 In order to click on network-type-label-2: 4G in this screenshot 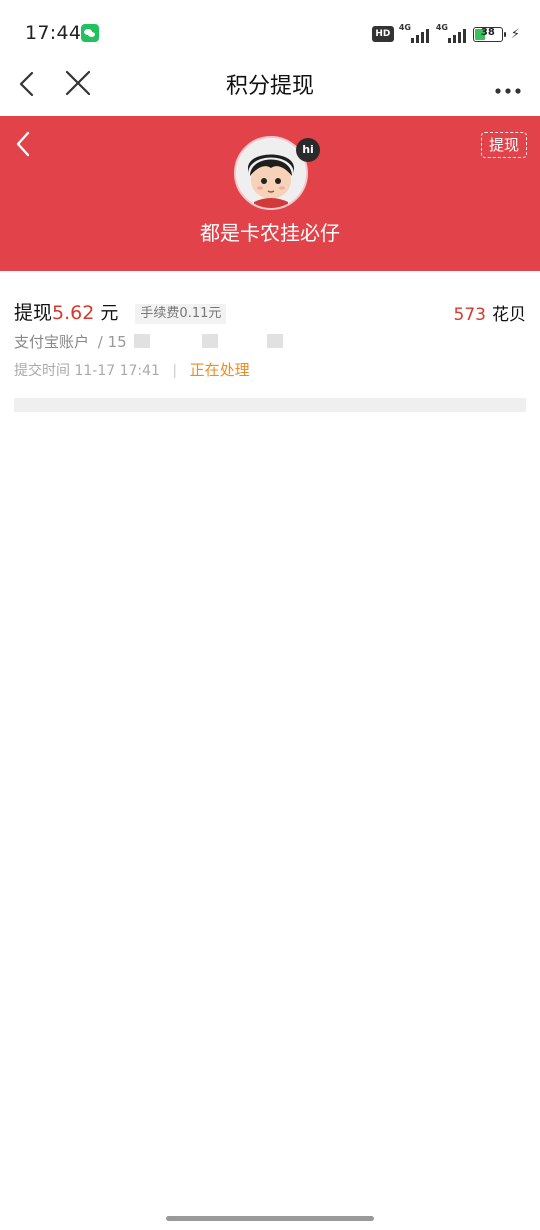, I will do `click(441, 27)`.